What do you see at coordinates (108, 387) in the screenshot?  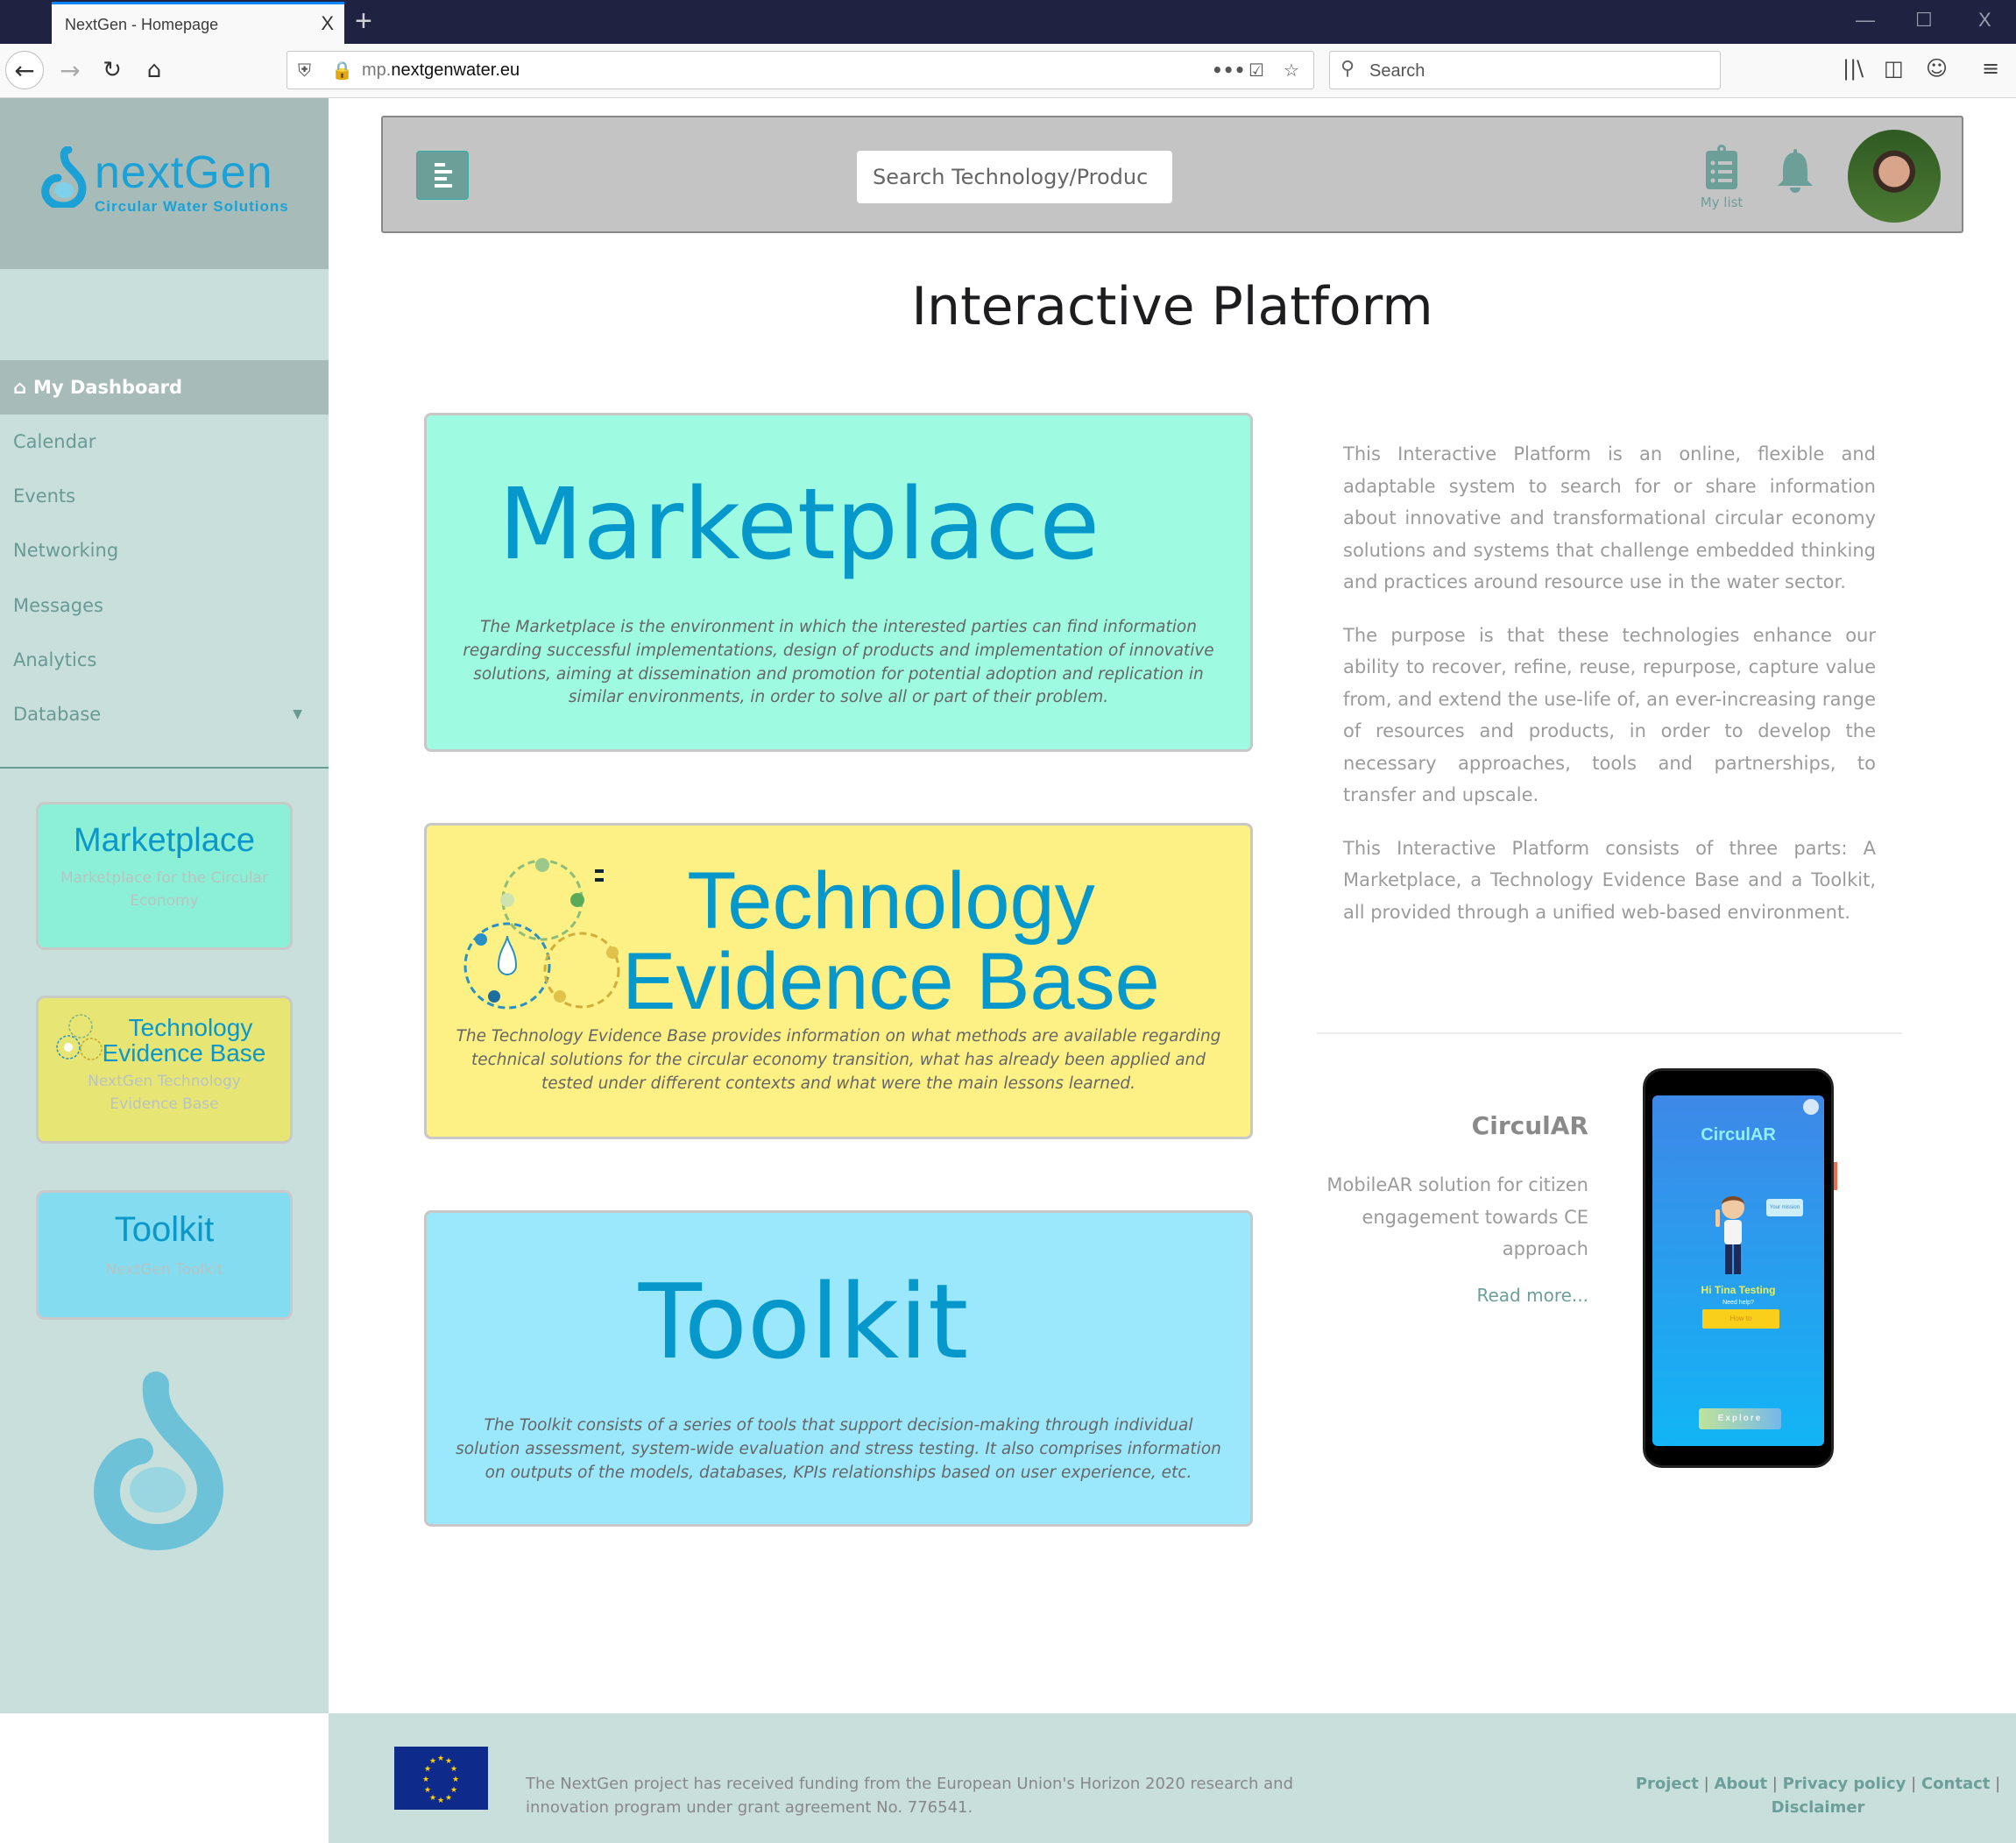 I see `sidebar-item-label: My Dashboard` at bounding box center [108, 387].